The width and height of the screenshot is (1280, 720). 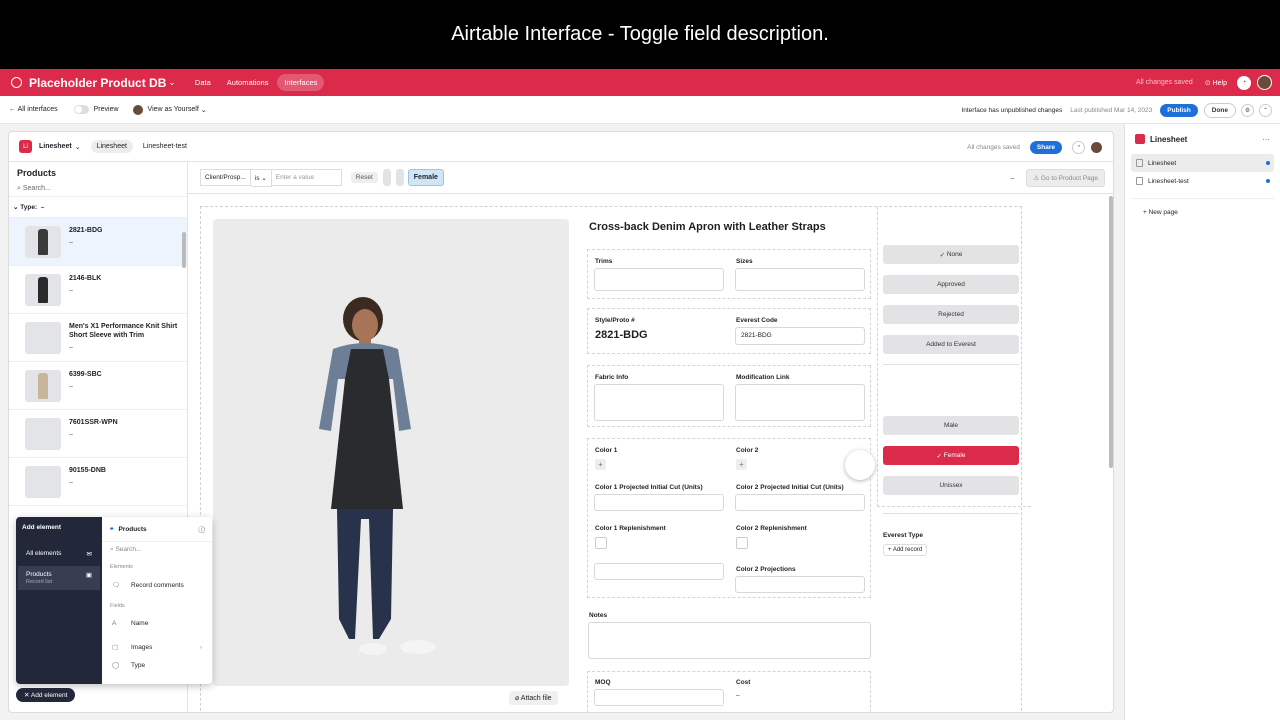 I want to click on group-header: ⌄ Type: –, so click(x=98, y=207).